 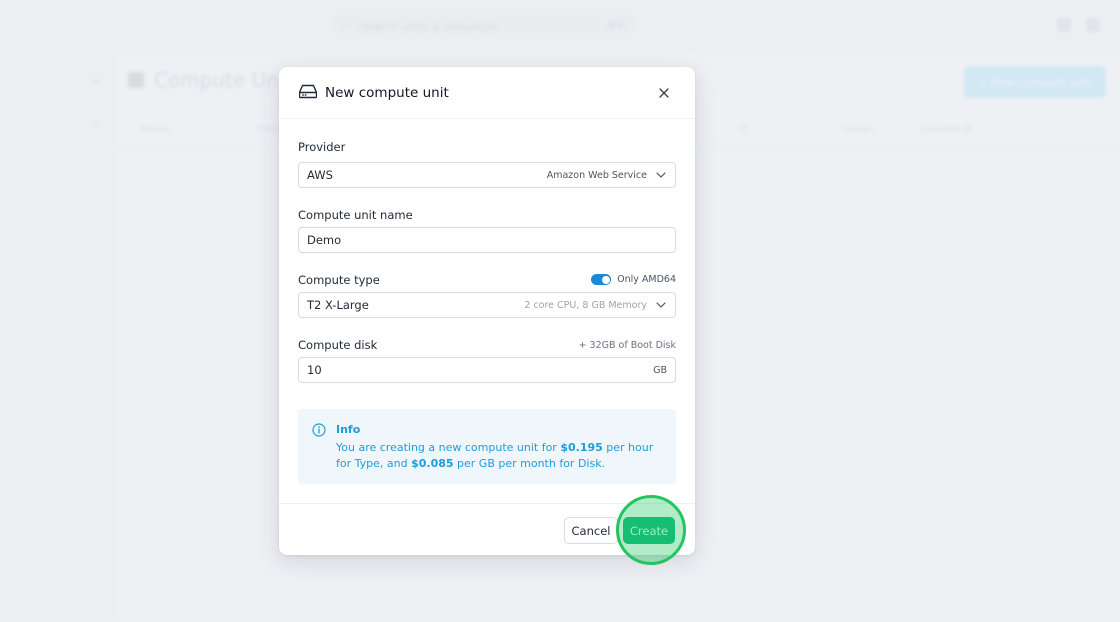 I want to click on compute-type-hint: 2 core CPU, 8 GB Memory, so click(x=585, y=305).